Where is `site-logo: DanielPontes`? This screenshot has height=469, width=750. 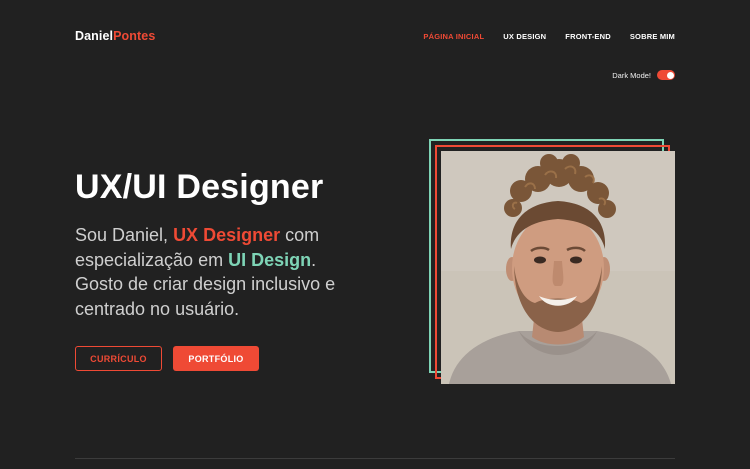
site-logo: DanielPontes is located at coordinates (115, 36).